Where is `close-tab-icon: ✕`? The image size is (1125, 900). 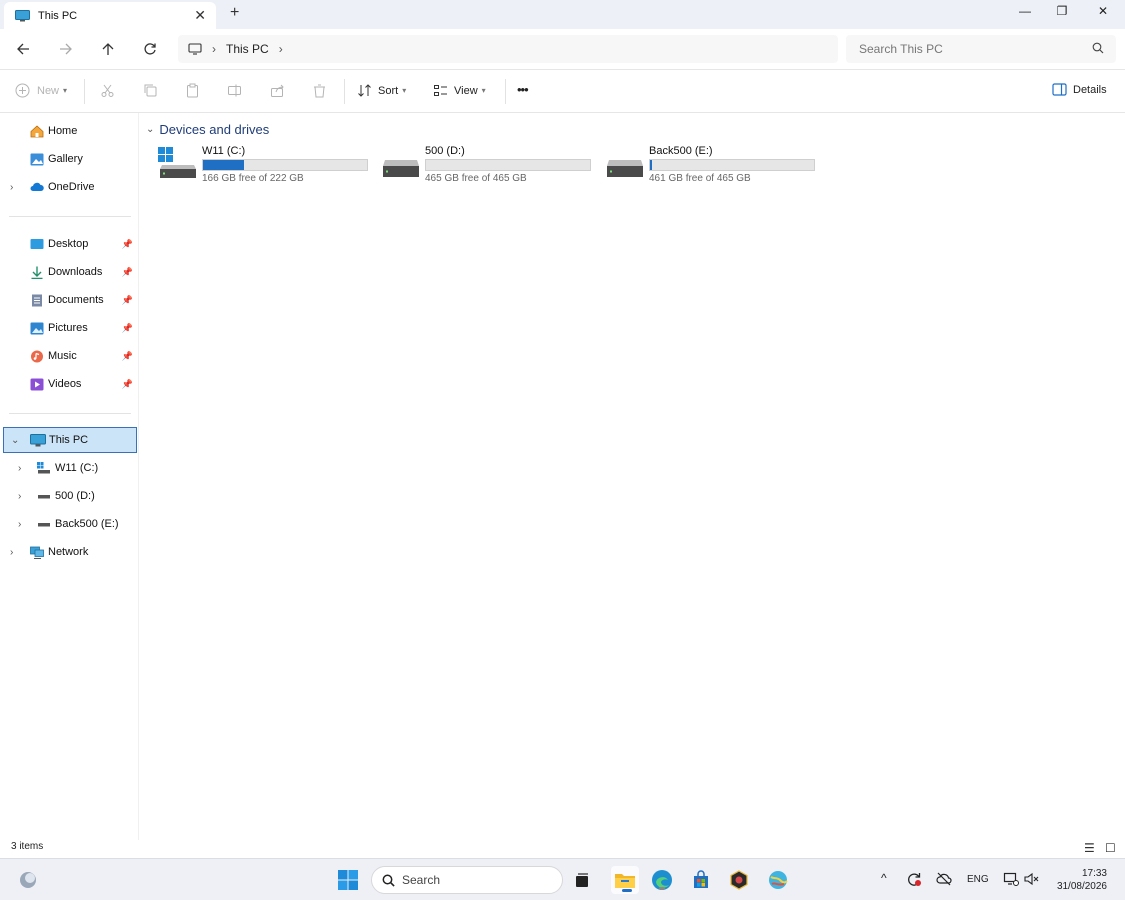 close-tab-icon: ✕ is located at coordinates (200, 15).